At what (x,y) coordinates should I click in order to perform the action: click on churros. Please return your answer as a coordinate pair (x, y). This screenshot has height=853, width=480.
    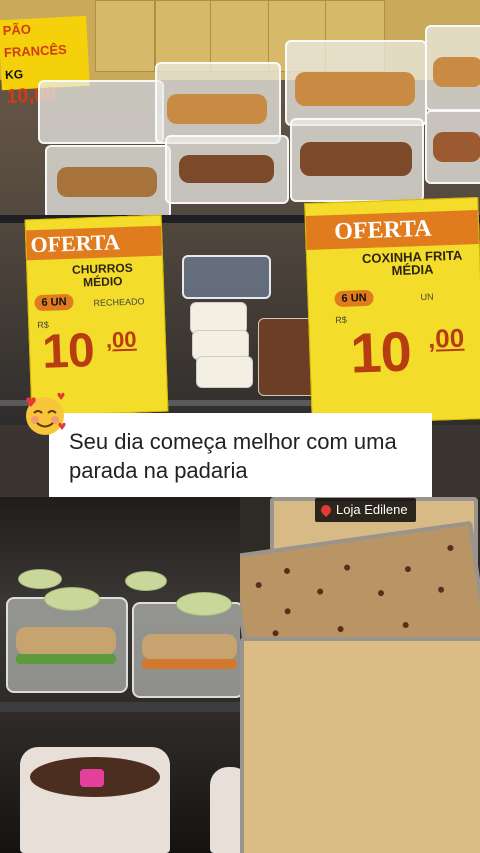
    Looking at the image, I should click on (107, 182).